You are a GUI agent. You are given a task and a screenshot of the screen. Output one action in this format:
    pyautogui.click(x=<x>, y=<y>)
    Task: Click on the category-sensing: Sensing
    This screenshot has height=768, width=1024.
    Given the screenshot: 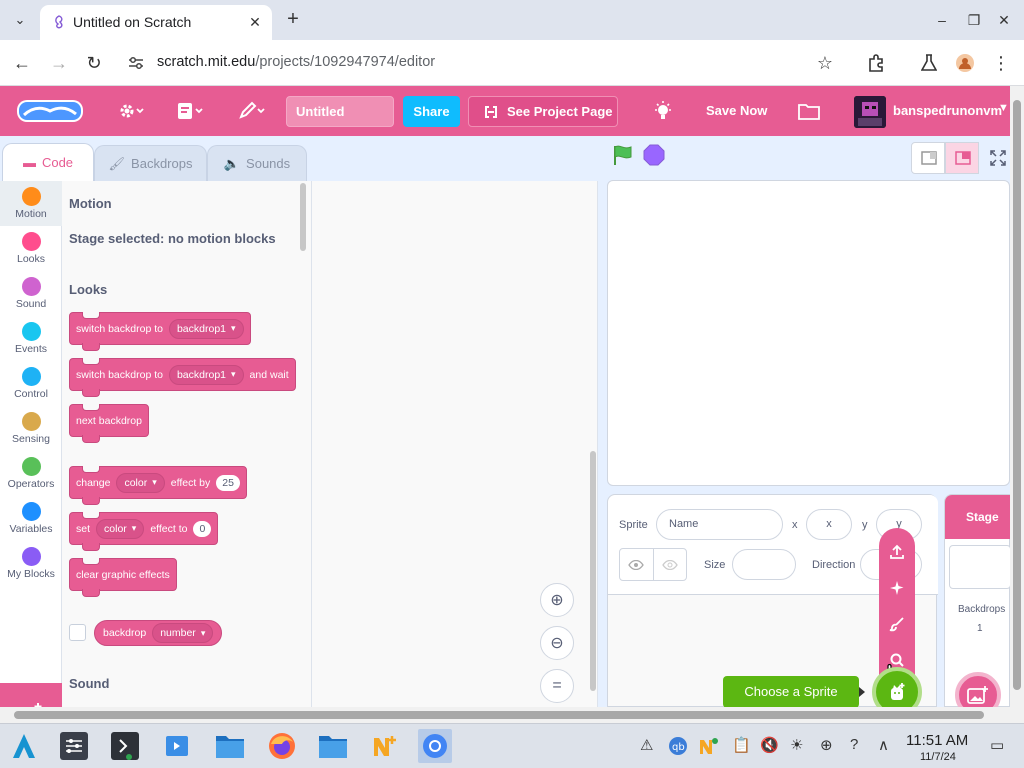 What is the action you would take?
    pyautogui.click(x=31, y=428)
    